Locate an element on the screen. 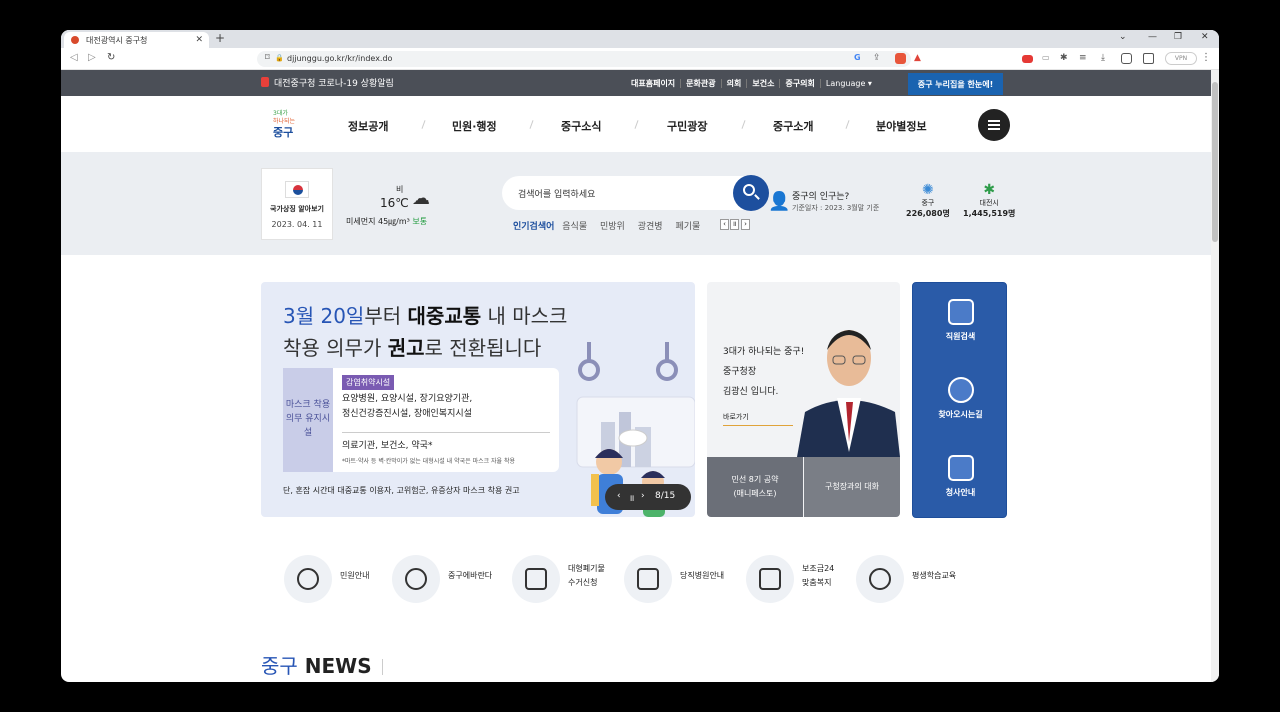 This screenshot has width=1280, height=712. search-input: 검색어를 입력하세요 is located at coordinates (633, 193).